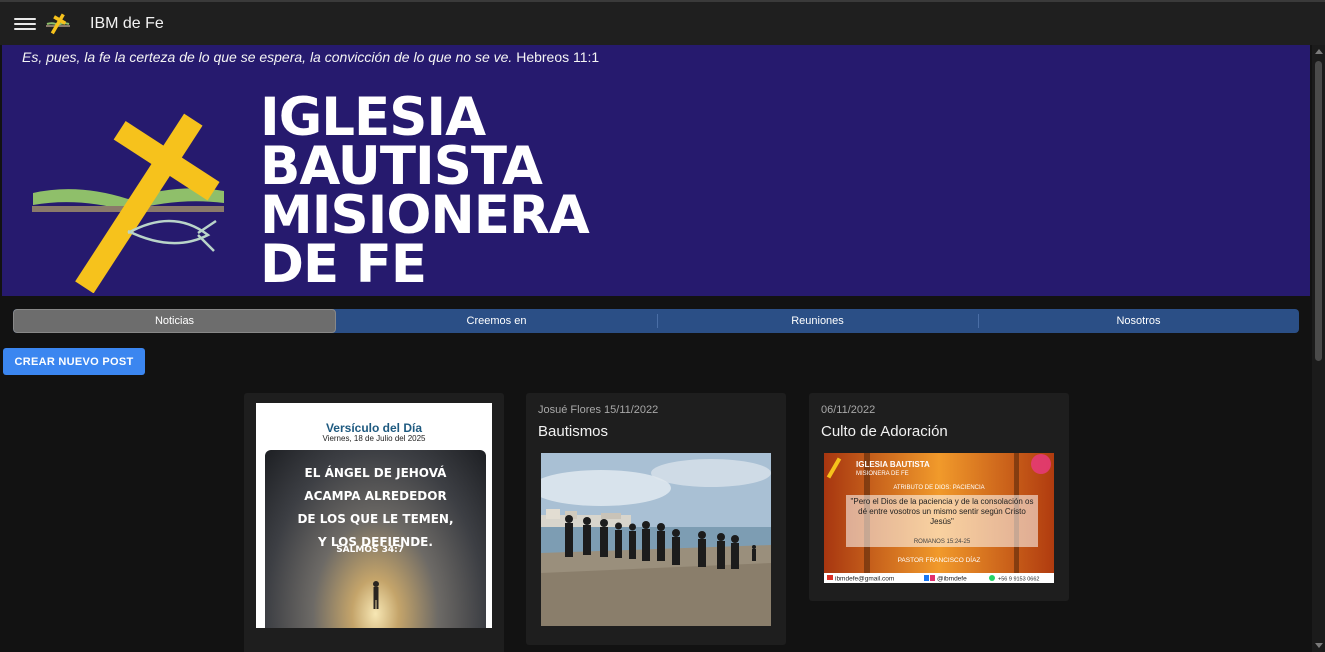 This screenshot has width=1325, height=652. What do you see at coordinates (375, 496) in the screenshot?
I see `verse-line: ACAMPA ALREDEDOR` at bounding box center [375, 496].